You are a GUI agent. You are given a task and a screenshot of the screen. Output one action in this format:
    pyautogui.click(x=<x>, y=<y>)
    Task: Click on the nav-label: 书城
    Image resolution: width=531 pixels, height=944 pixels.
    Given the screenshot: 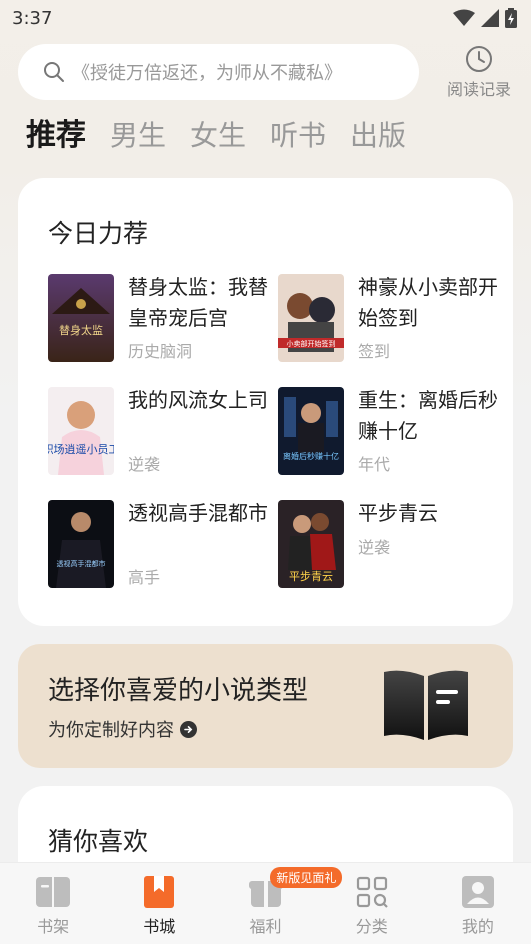 What is the action you would take?
    pyautogui.click(x=159, y=926)
    